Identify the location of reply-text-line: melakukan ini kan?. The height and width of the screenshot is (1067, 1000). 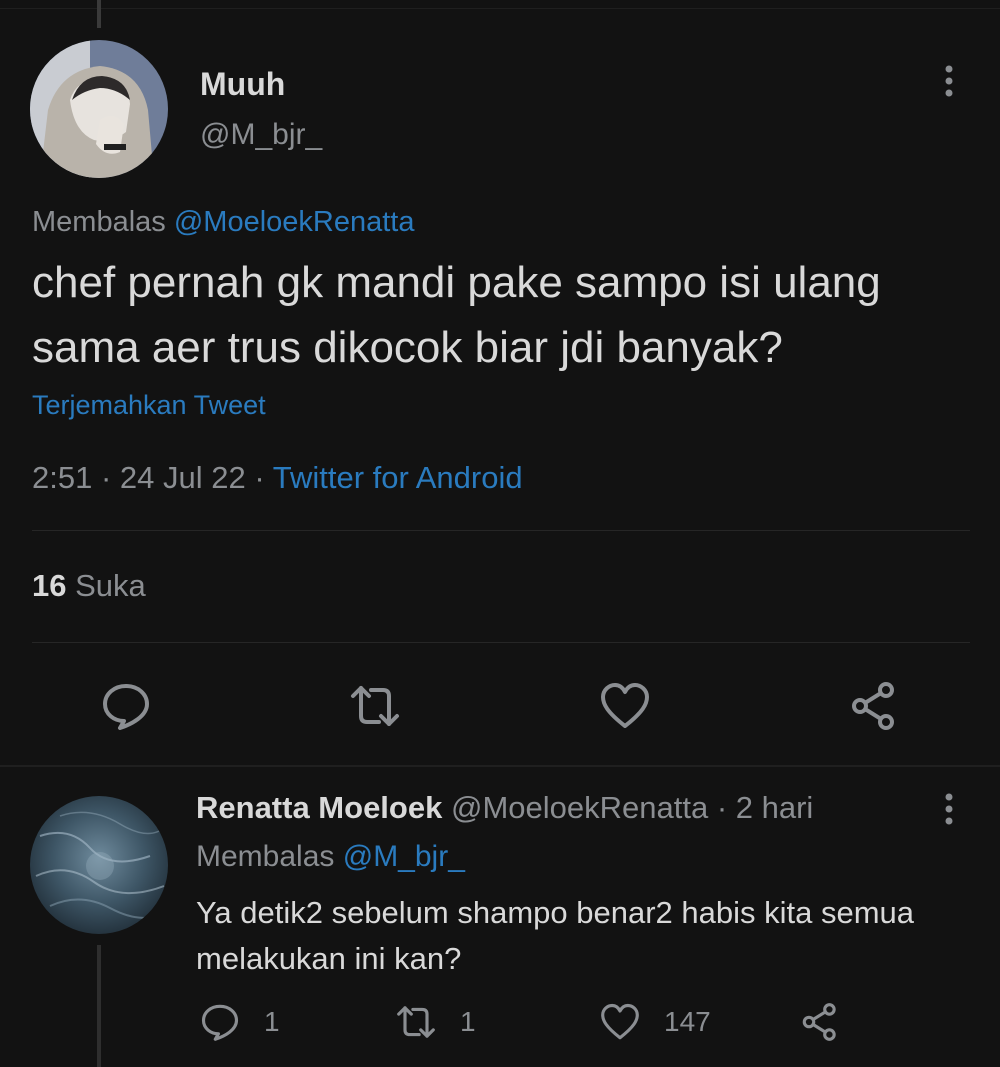
(329, 958).